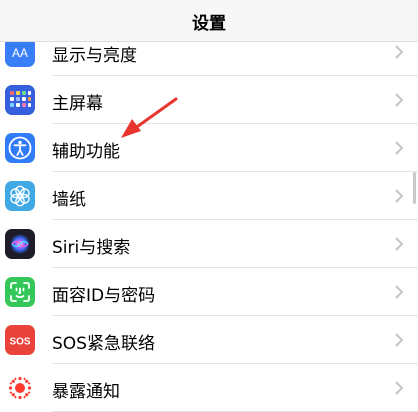 This screenshot has height=412, width=418. What do you see at coordinates (20, 196) in the screenshot?
I see `wallpaper-icon` at bounding box center [20, 196].